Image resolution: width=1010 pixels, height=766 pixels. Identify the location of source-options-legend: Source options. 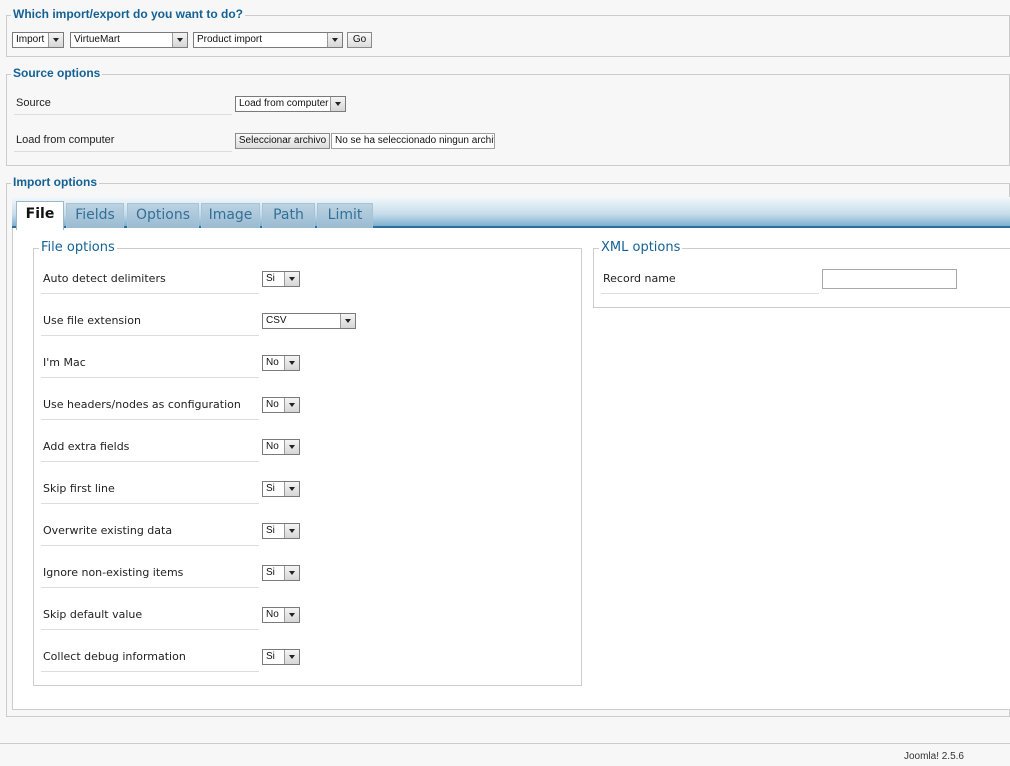
(57, 73).